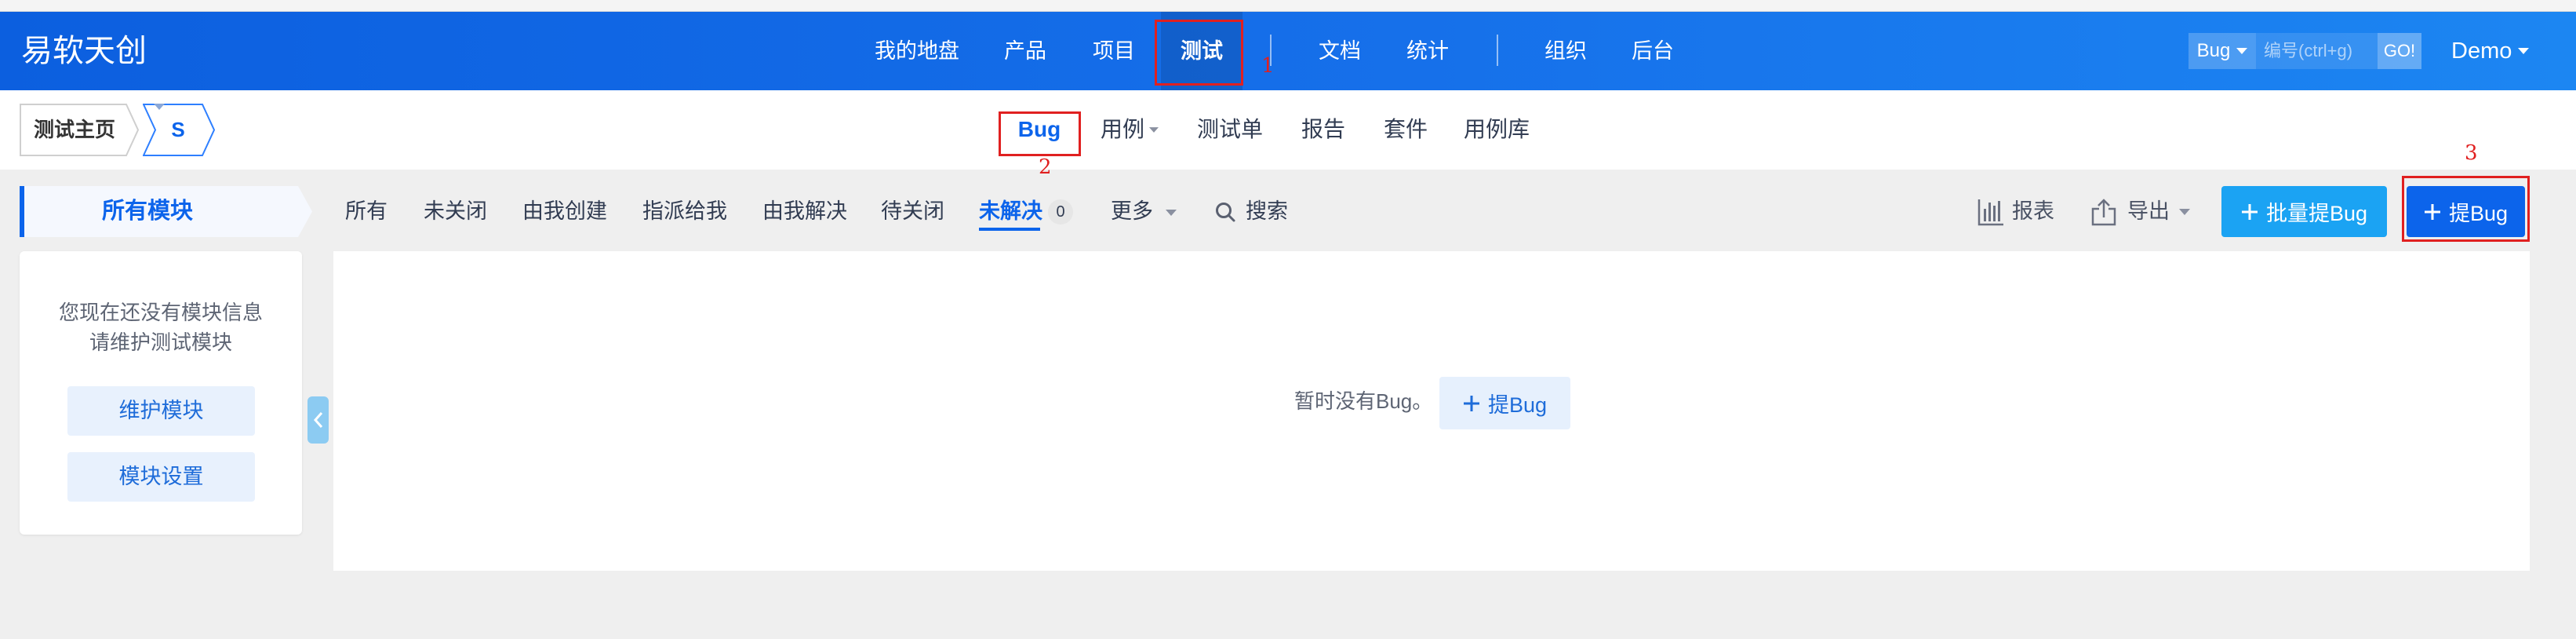 The image size is (2576, 639). I want to click on batch-create-bug-button: 批量提Bug, so click(2304, 211).